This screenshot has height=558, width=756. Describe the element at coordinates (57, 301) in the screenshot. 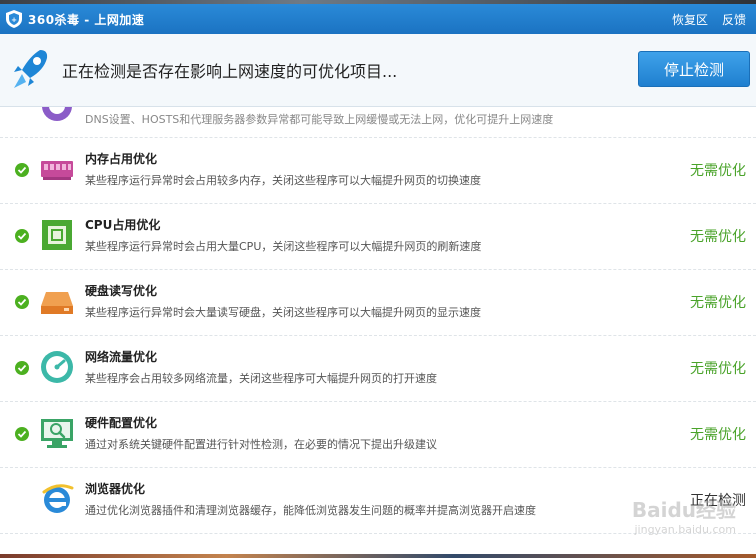

I see `harddisk-icon` at that location.